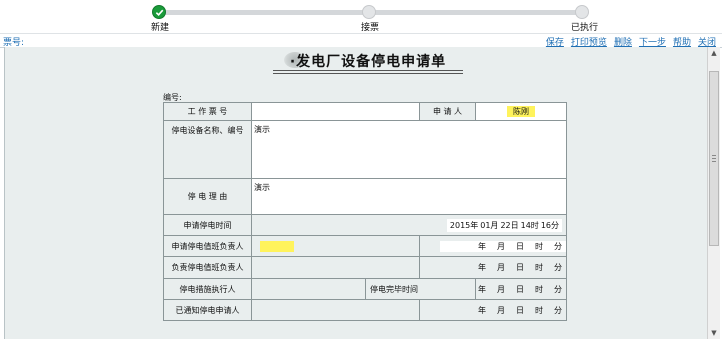 Image resolution: width=722 pixels, height=339 pixels. I want to click on request-time-field: 2015年 01月 22日 14时 16分, so click(409, 225).